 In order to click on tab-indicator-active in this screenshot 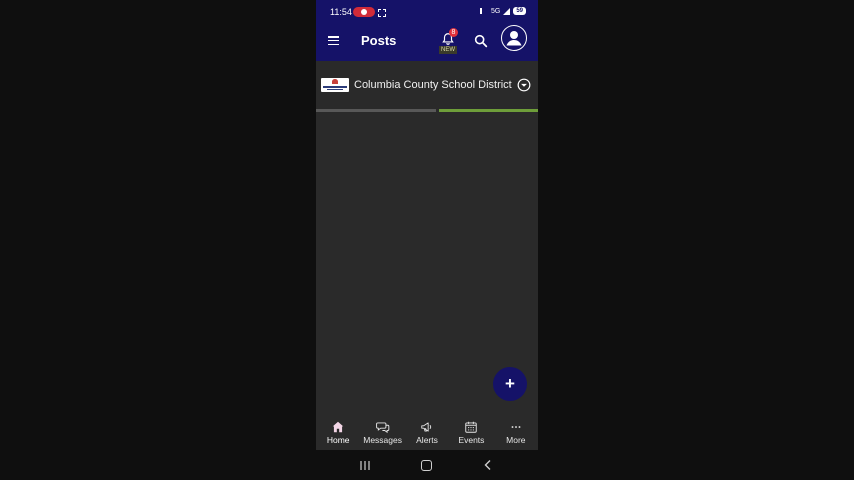, I will do `click(488, 110)`.